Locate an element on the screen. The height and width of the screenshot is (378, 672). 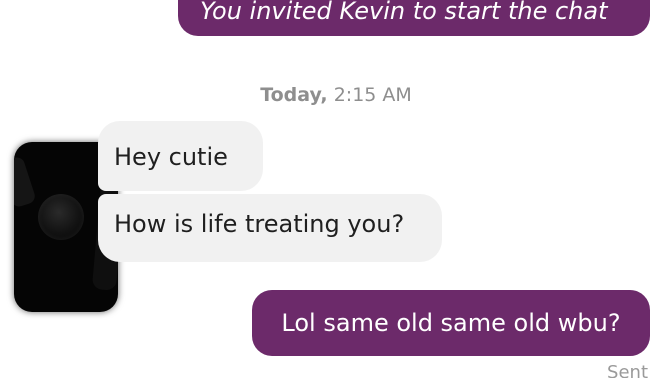
message-timestamp: Today, 2:15 AM is located at coordinates (336, 95).